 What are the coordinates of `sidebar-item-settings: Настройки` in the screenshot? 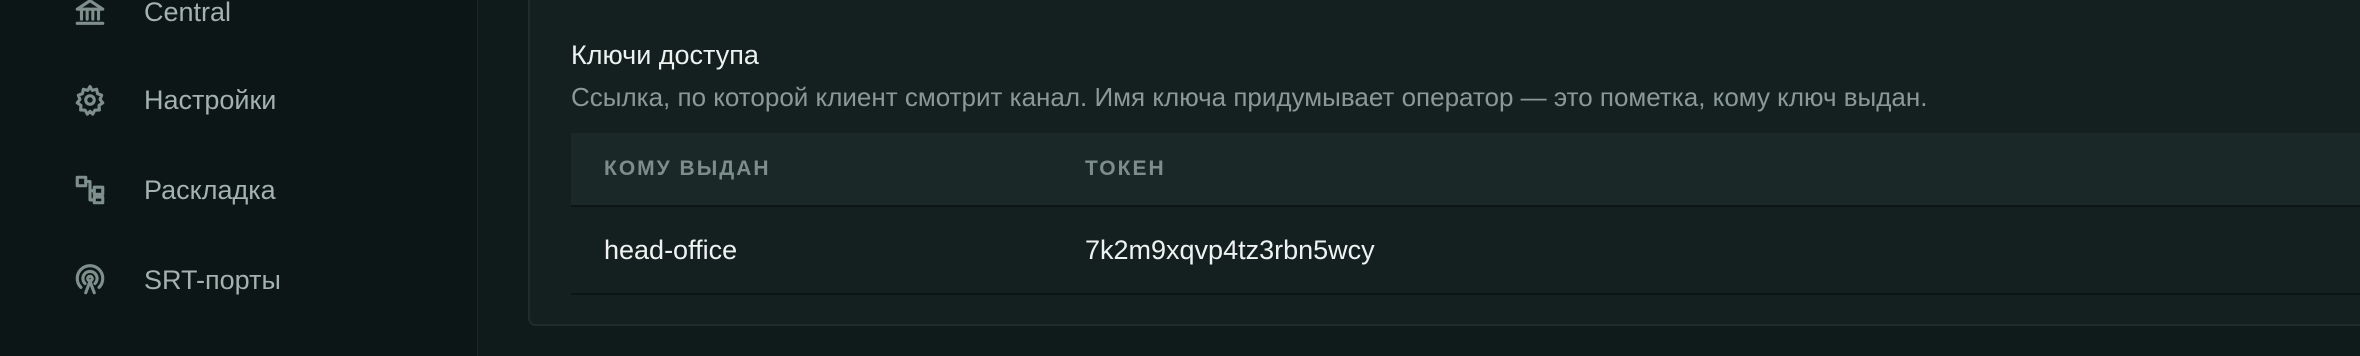 It's located at (238, 100).